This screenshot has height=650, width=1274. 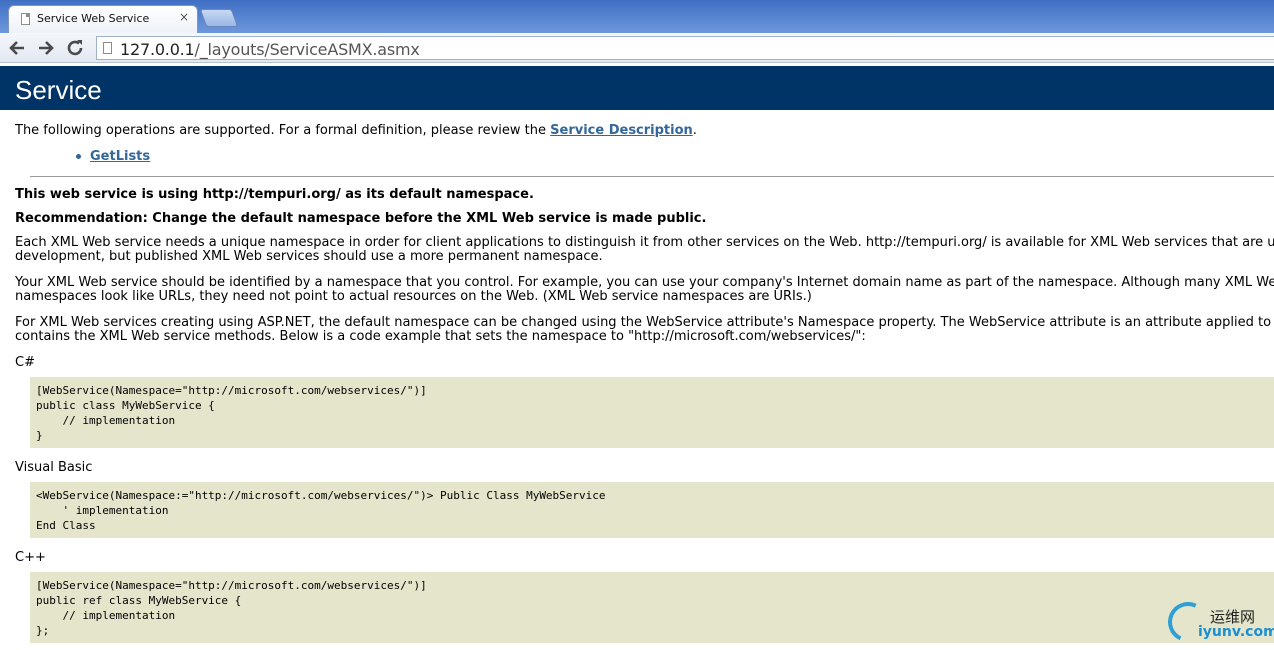 What do you see at coordinates (637, 88) in the screenshot?
I see `page-banner: Service` at bounding box center [637, 88].